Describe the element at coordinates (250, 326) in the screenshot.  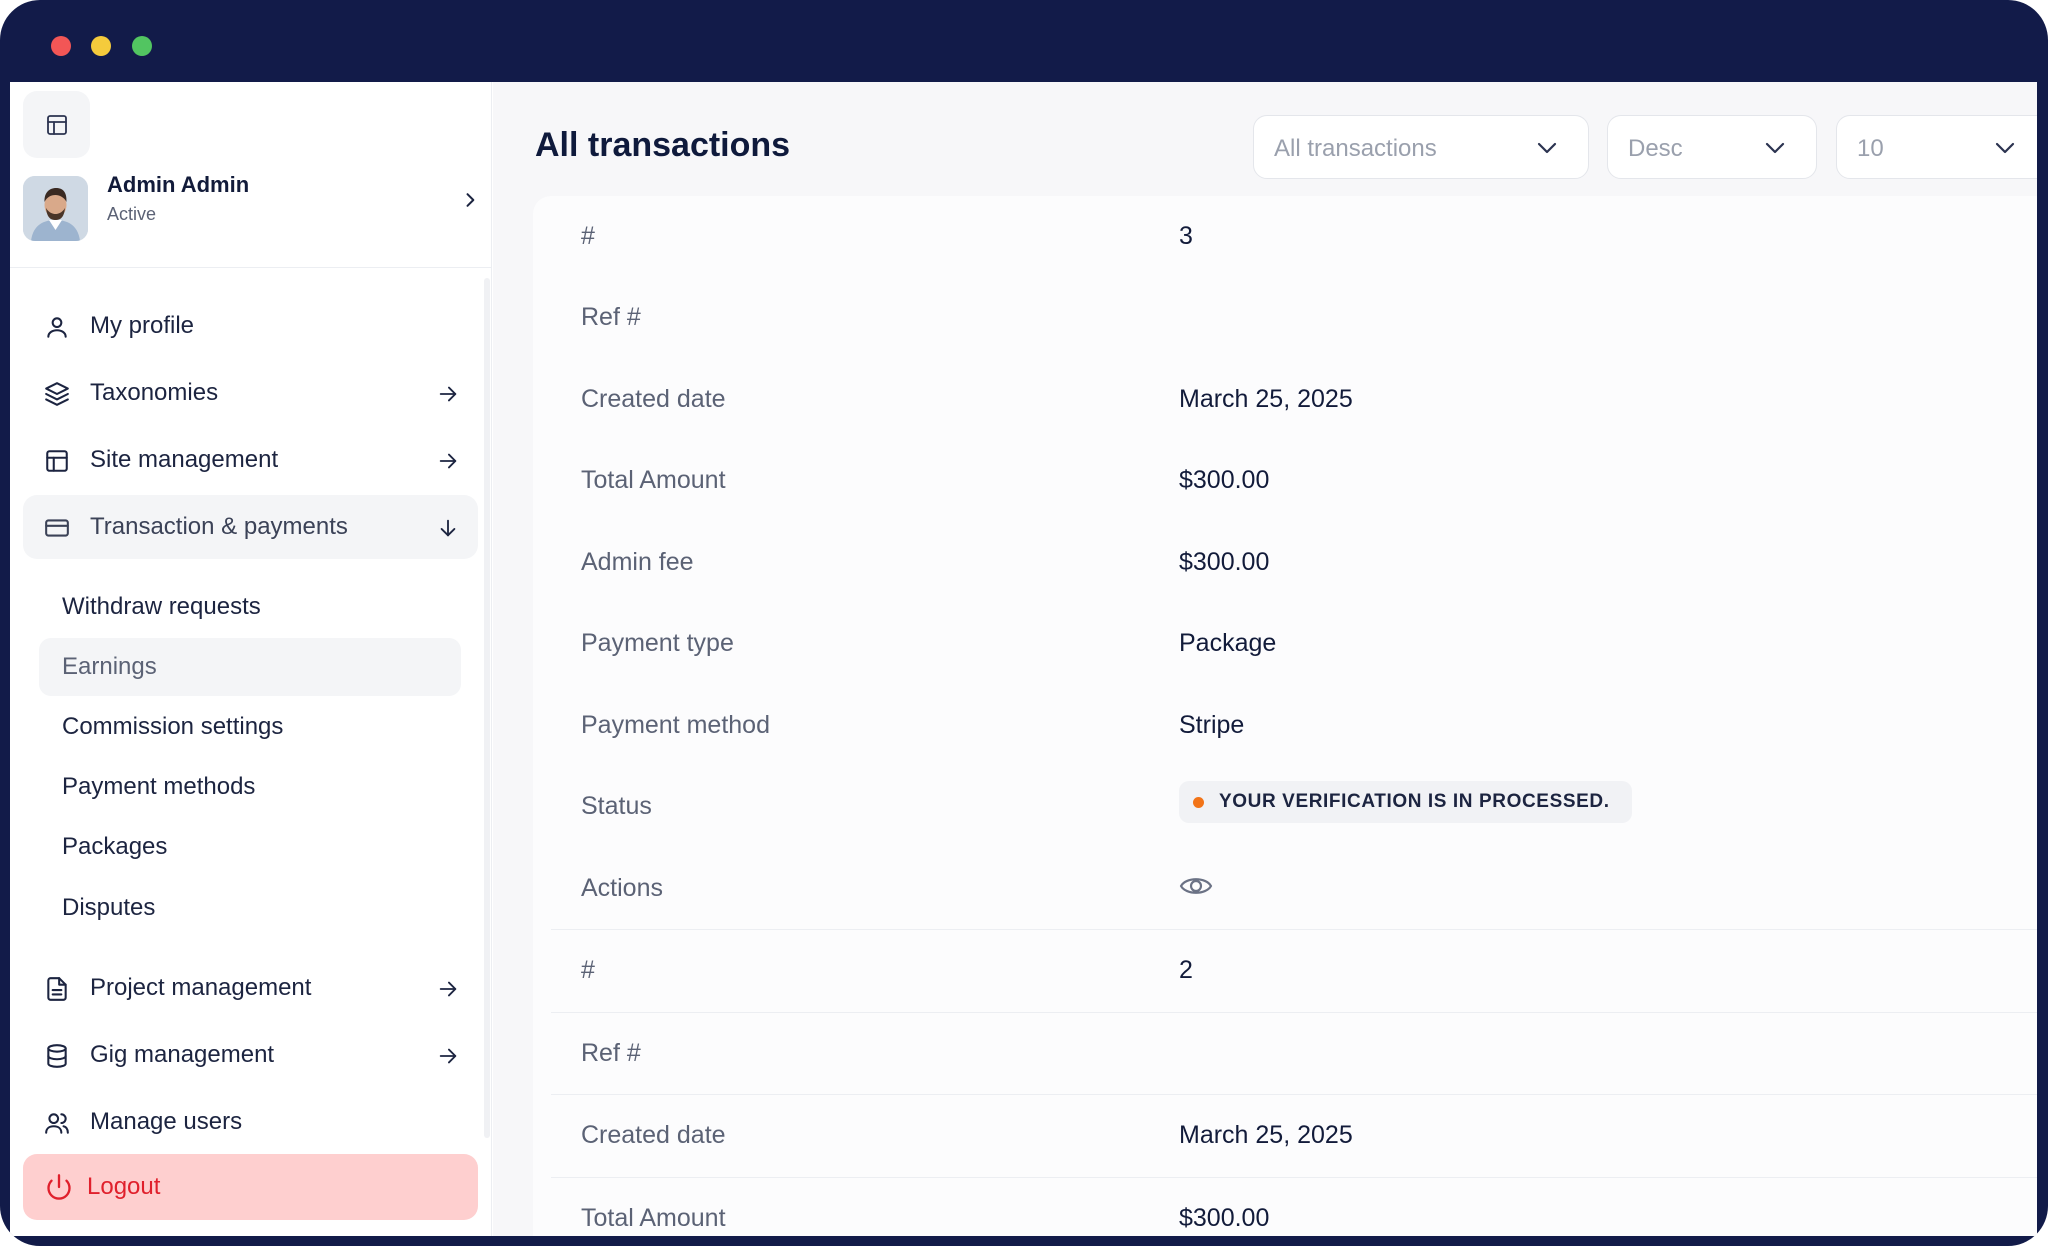
I see `sidebar-item-my-profile: My profile` at that location.